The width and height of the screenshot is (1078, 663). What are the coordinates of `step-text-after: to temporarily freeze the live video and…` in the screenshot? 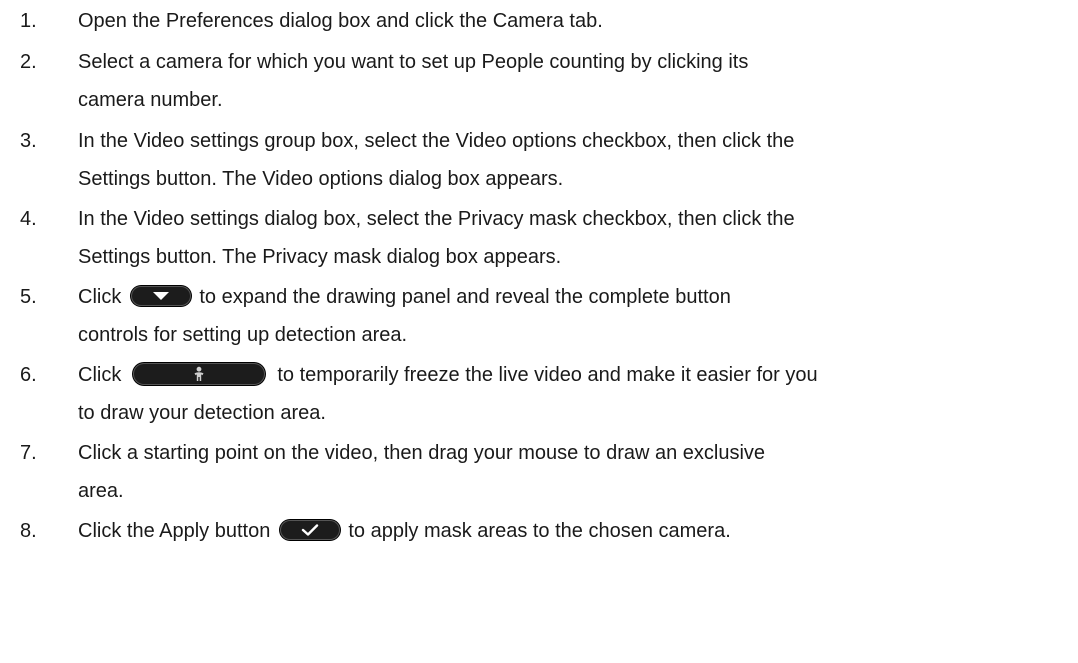 It's located at (547, 375).